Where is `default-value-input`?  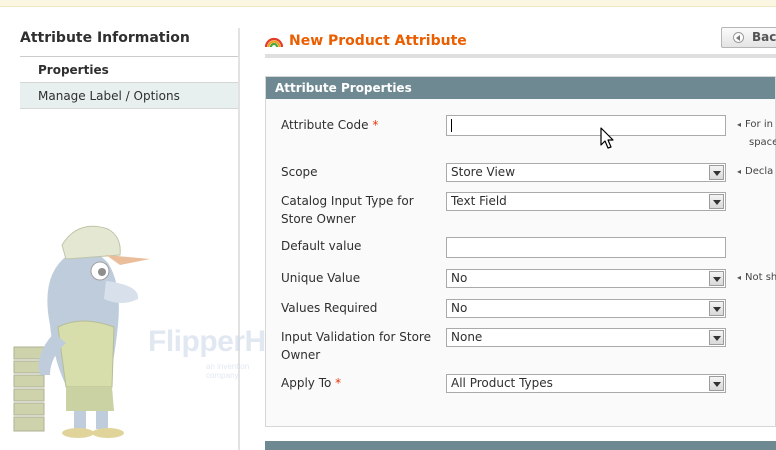 default-value-input is located at coordinates (586, 247).